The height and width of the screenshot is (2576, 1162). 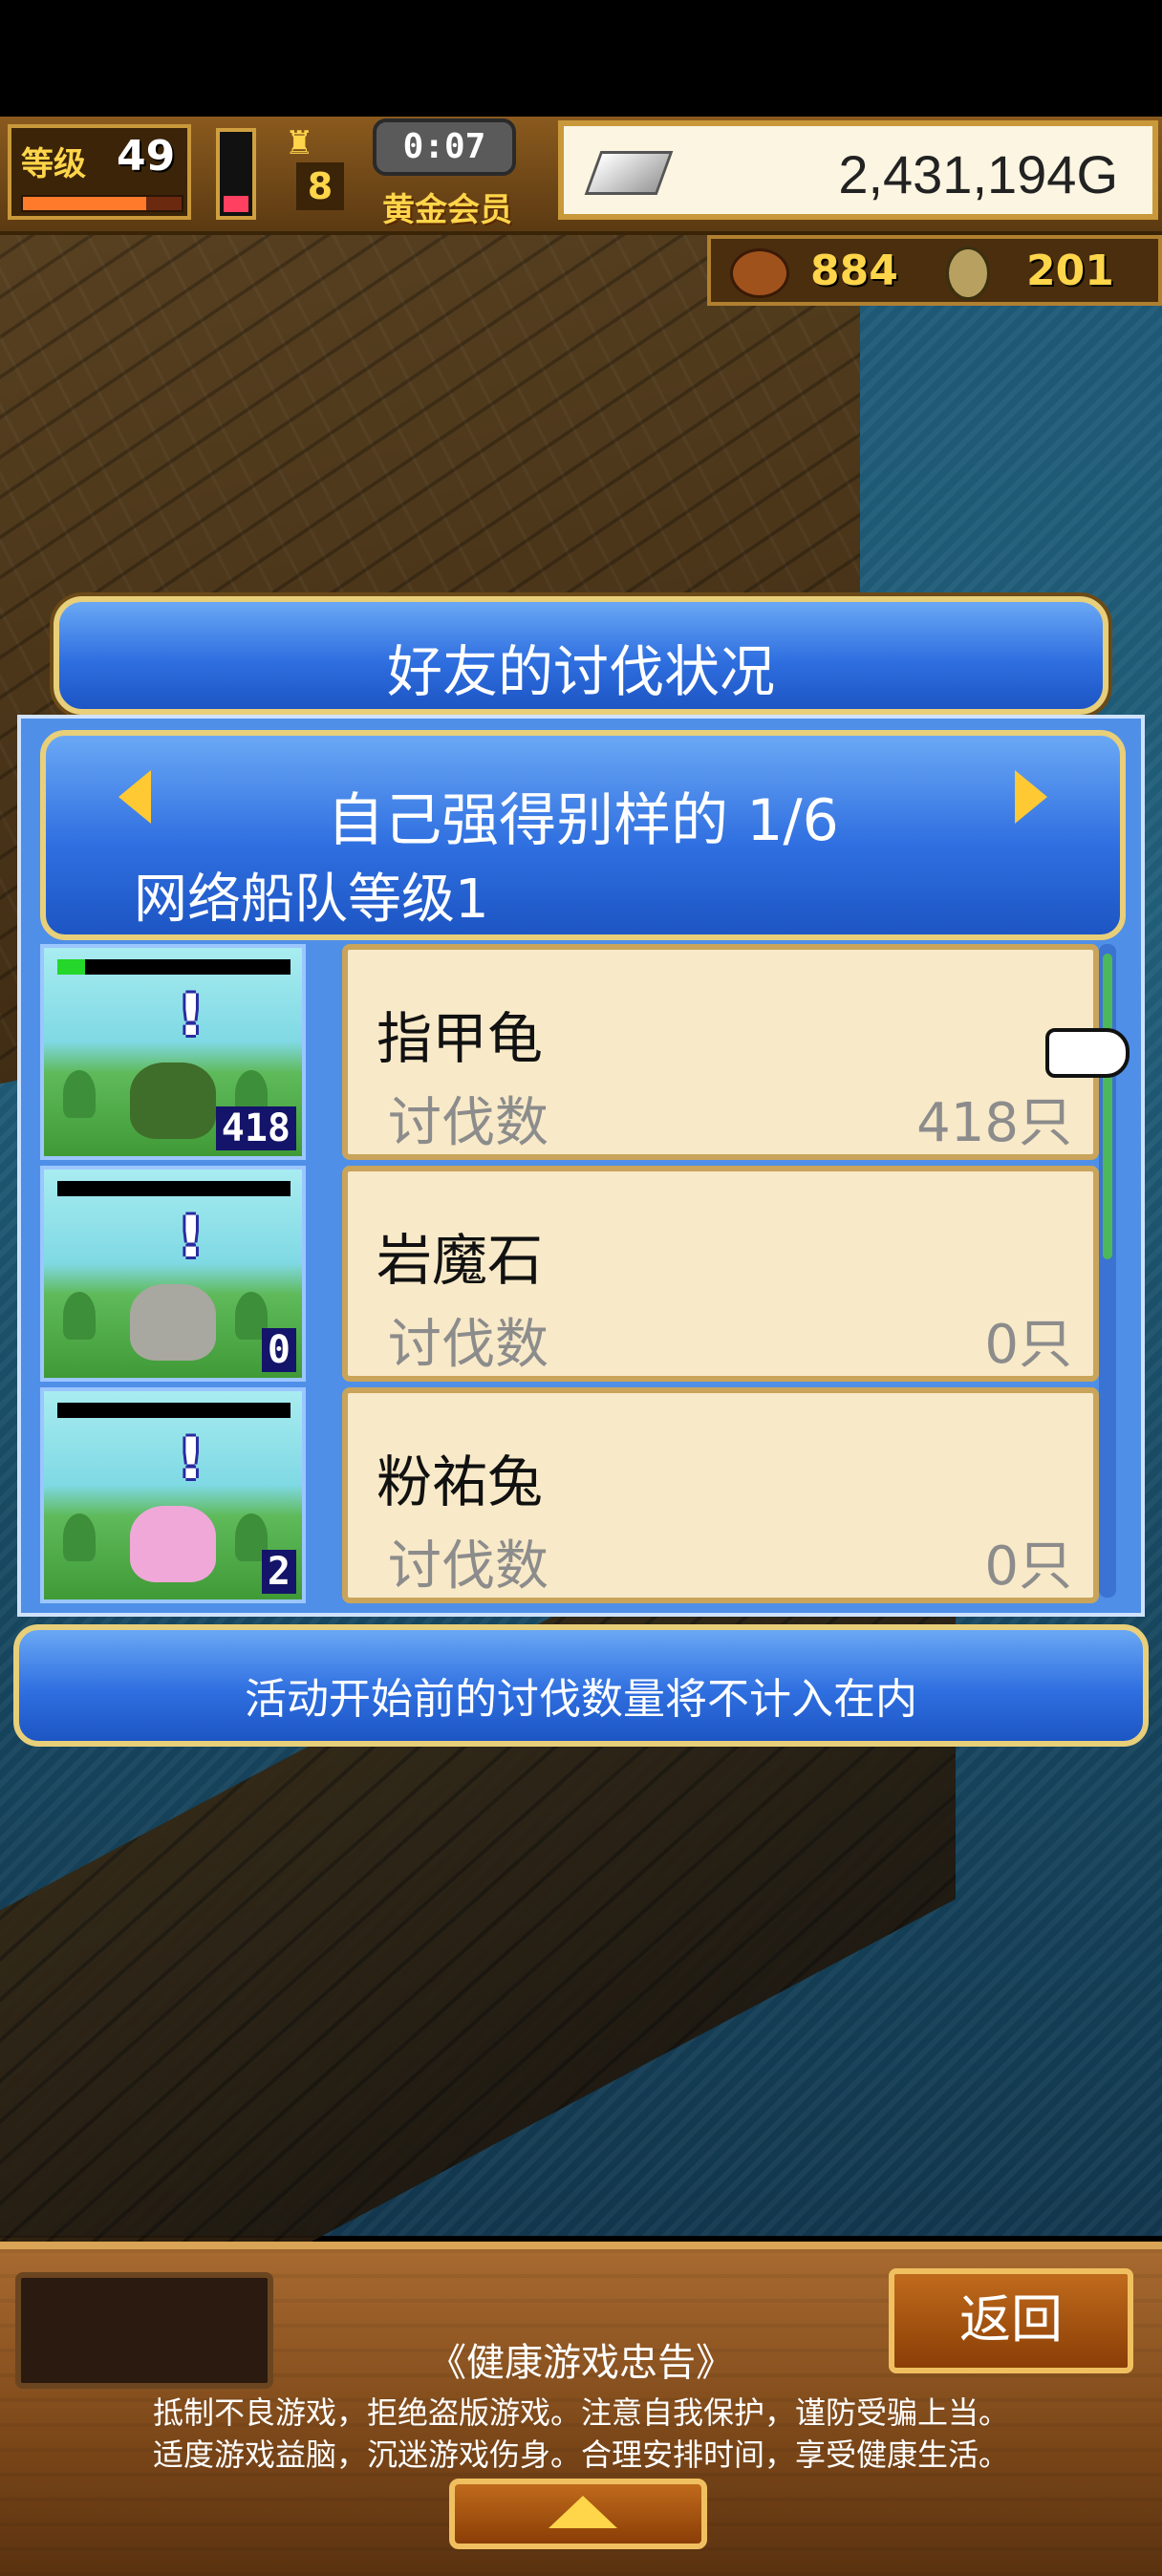 I want to click on kill-count-badge: 2, so click(x=278, y=1572).